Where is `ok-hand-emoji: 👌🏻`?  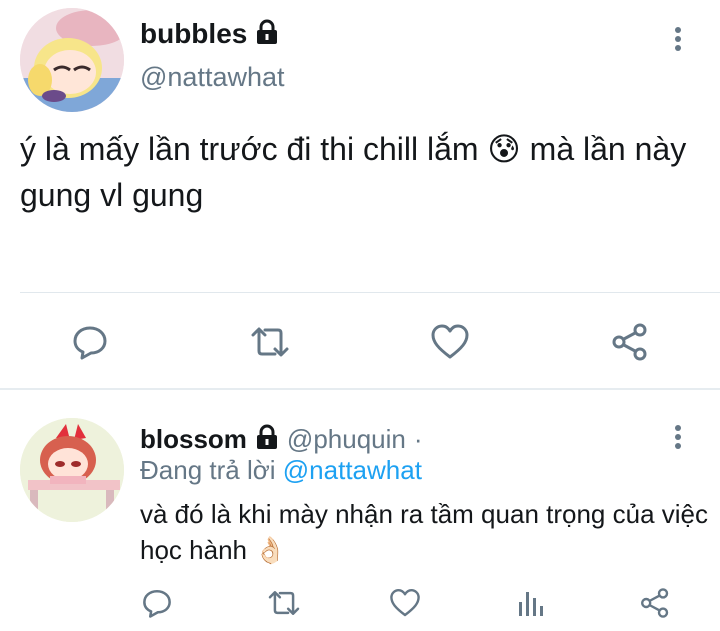
ok-hand-emoji: 👌🏻 is located at coordinates (270, 550).